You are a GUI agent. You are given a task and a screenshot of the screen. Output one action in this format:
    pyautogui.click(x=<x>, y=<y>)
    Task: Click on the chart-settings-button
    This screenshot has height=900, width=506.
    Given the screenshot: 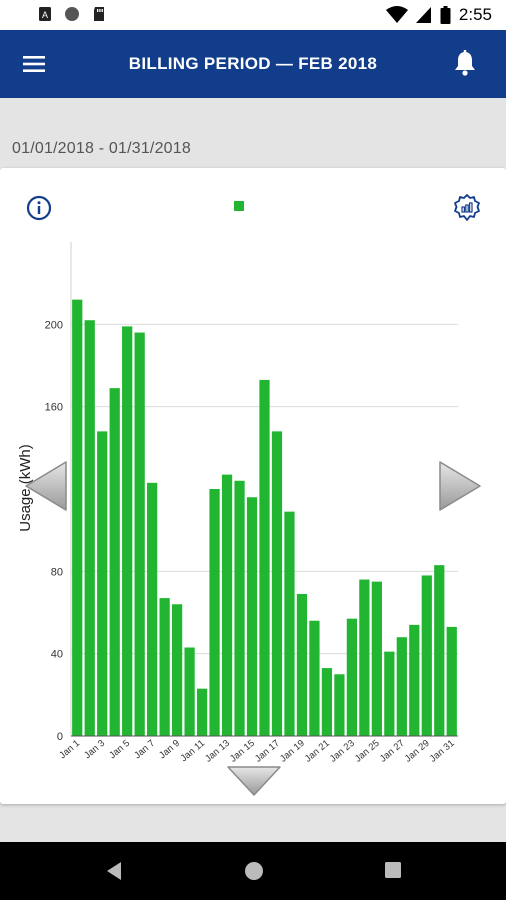 What is the action you would take?
    pyautogui.click(x=467, y=208)
    